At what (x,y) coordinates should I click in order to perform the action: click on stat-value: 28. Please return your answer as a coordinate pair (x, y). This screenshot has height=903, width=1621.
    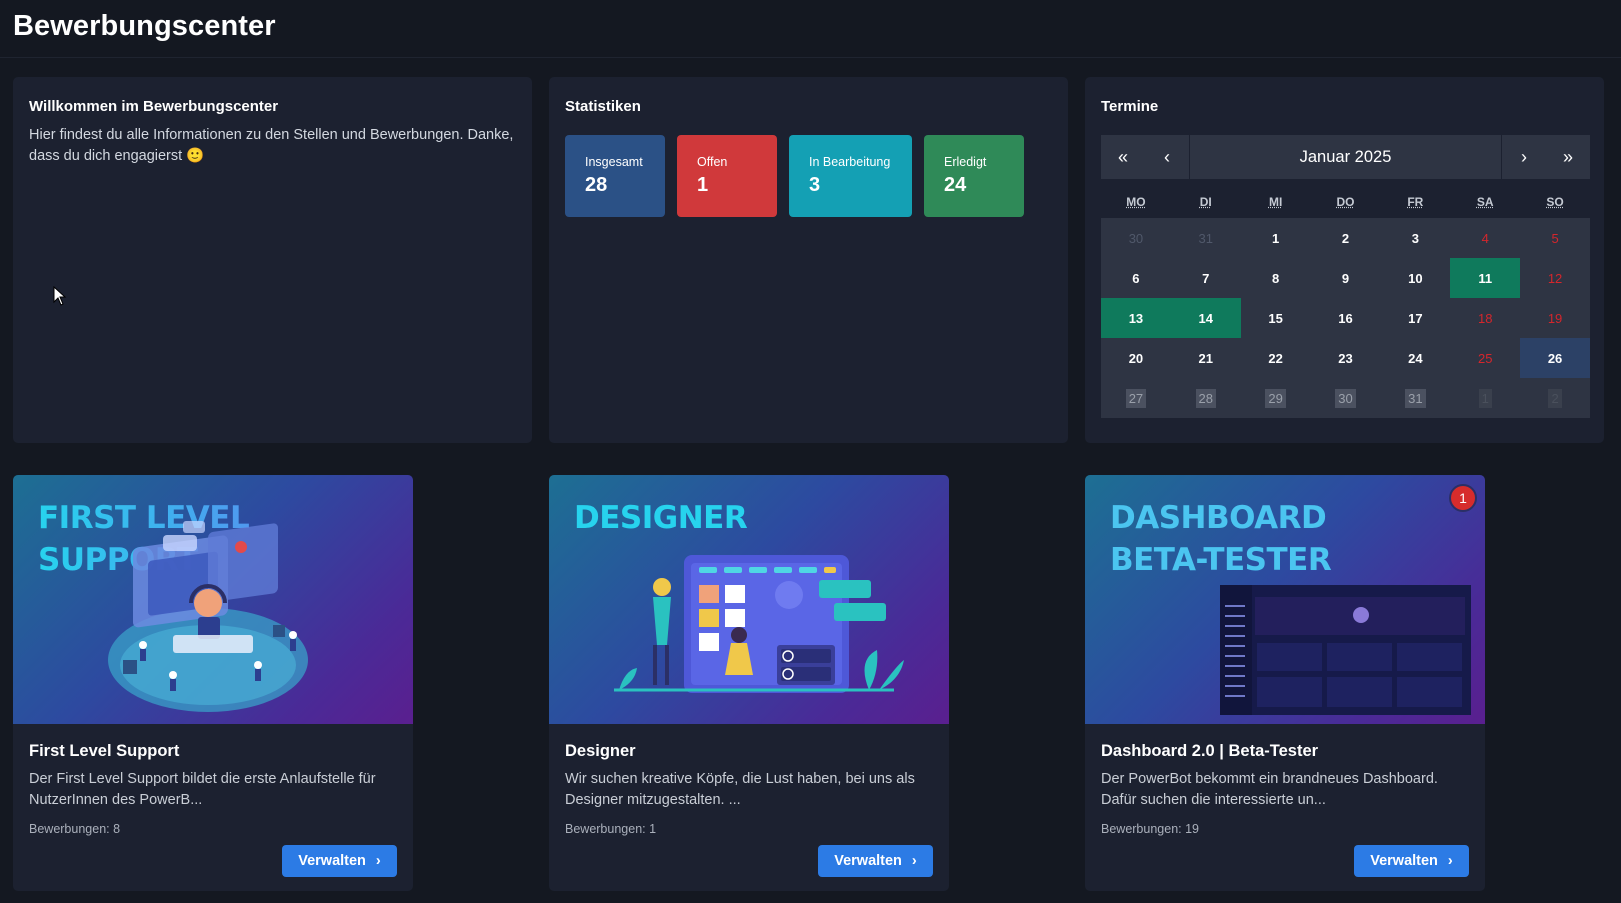
    Looking at the image, I should click on (596, 185).